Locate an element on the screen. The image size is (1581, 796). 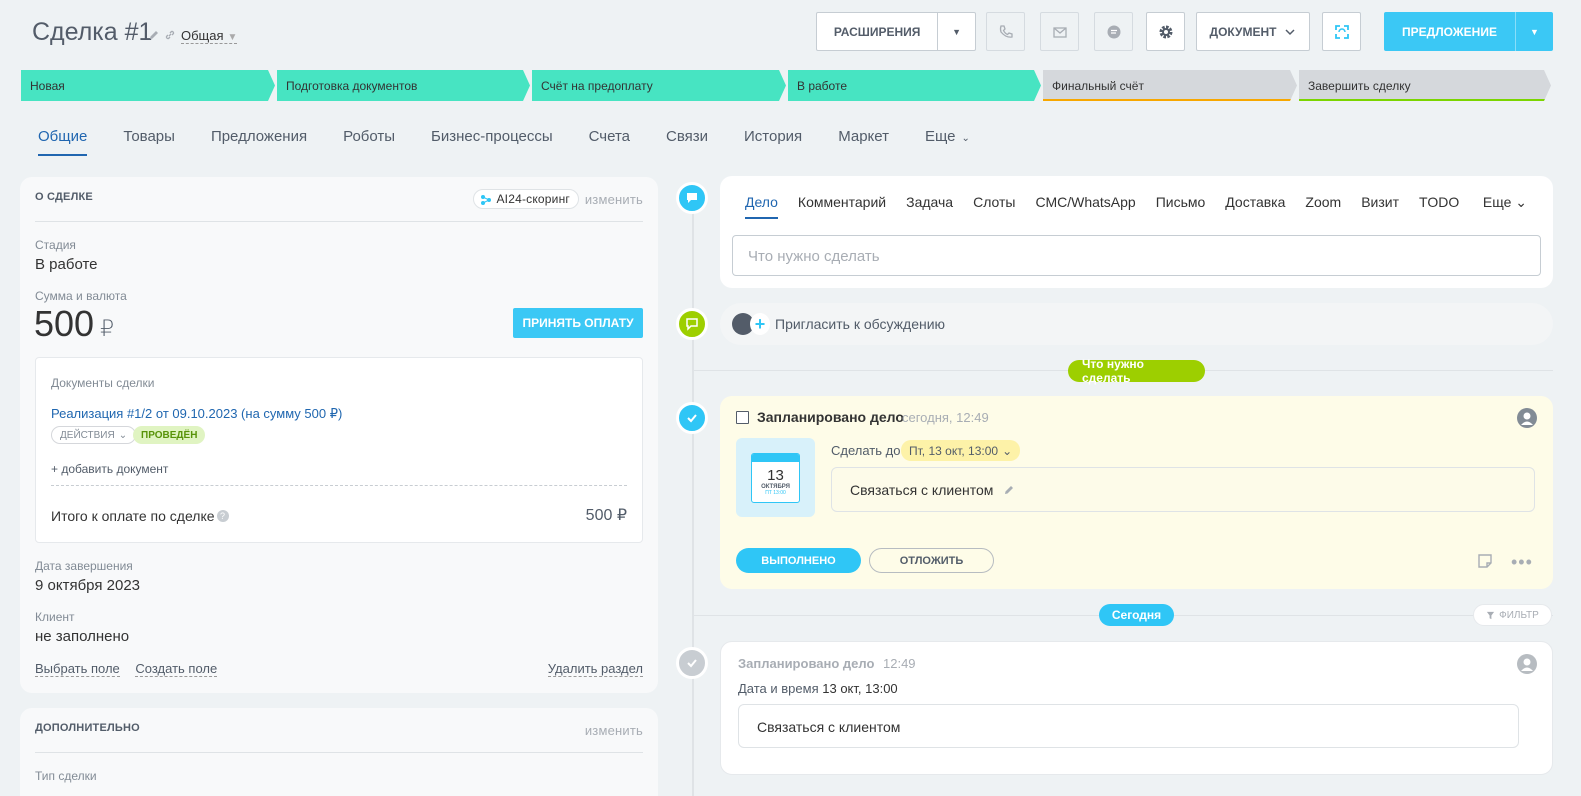
divider is located at coordinates (339, 485).